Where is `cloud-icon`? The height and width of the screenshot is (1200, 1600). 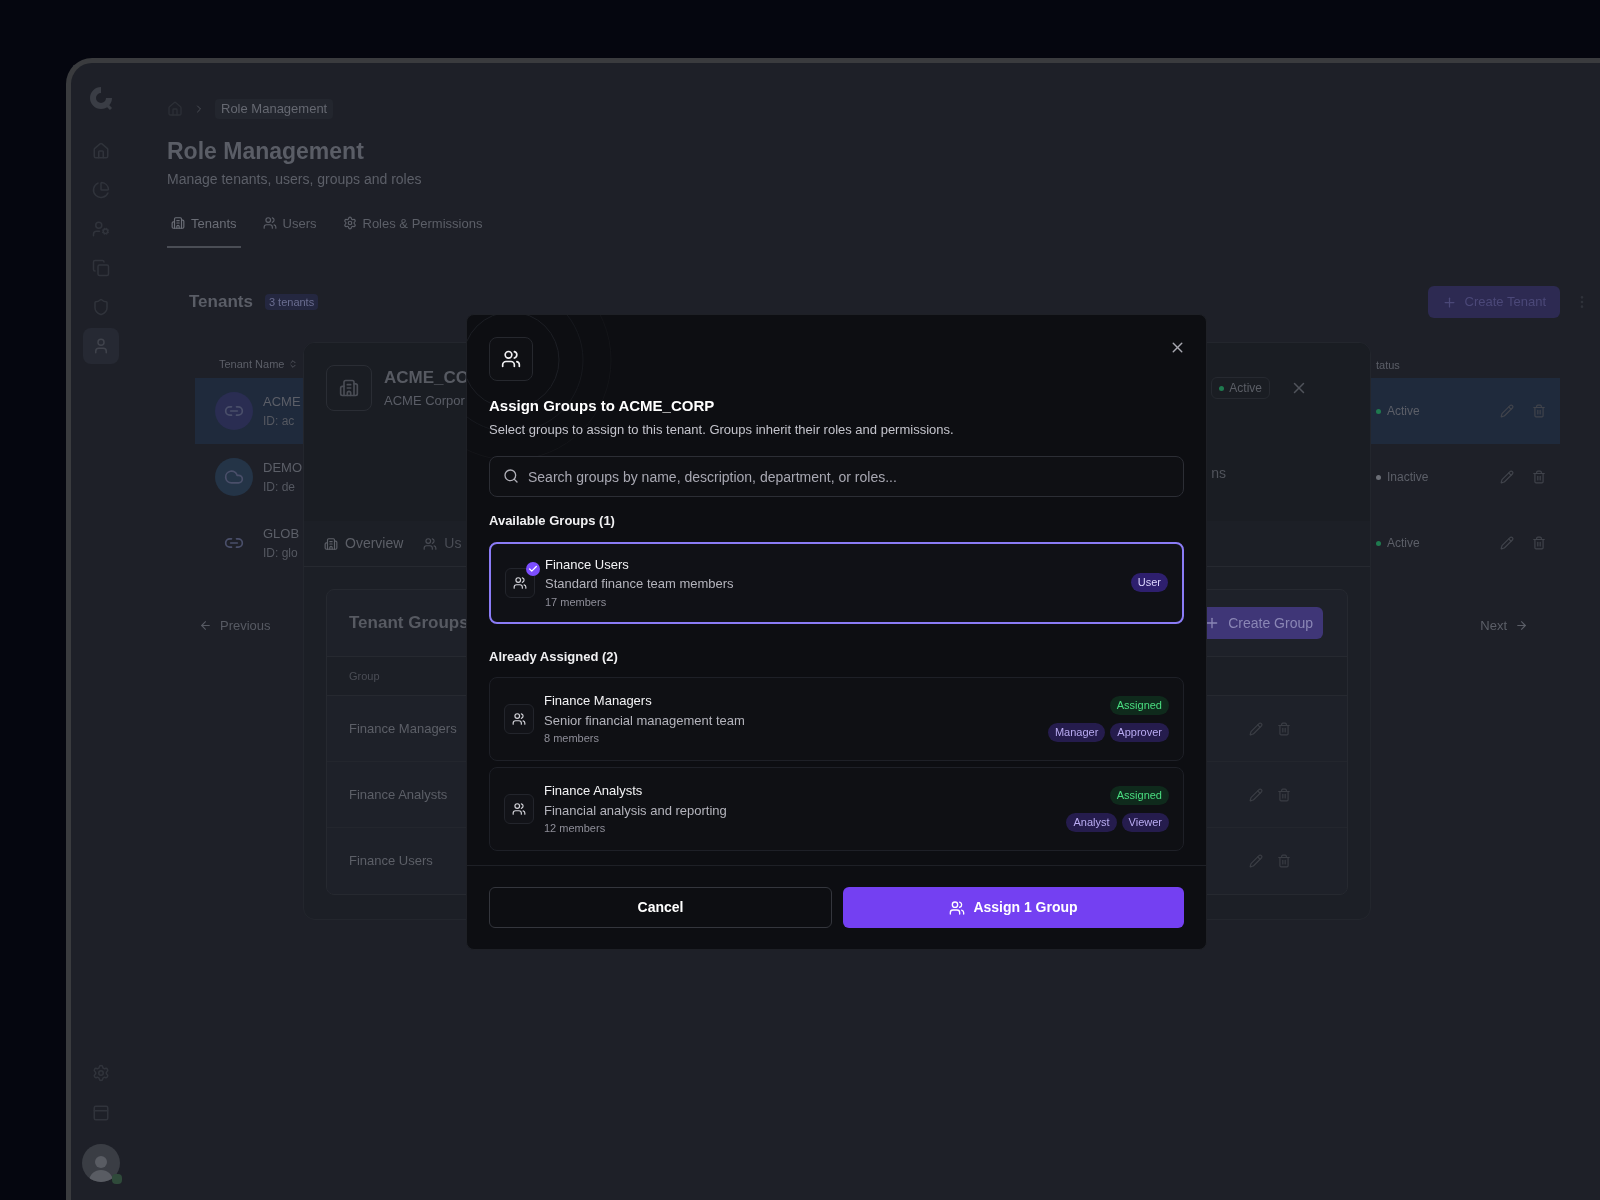 cloud-icon is located at coordinates (234, 477).